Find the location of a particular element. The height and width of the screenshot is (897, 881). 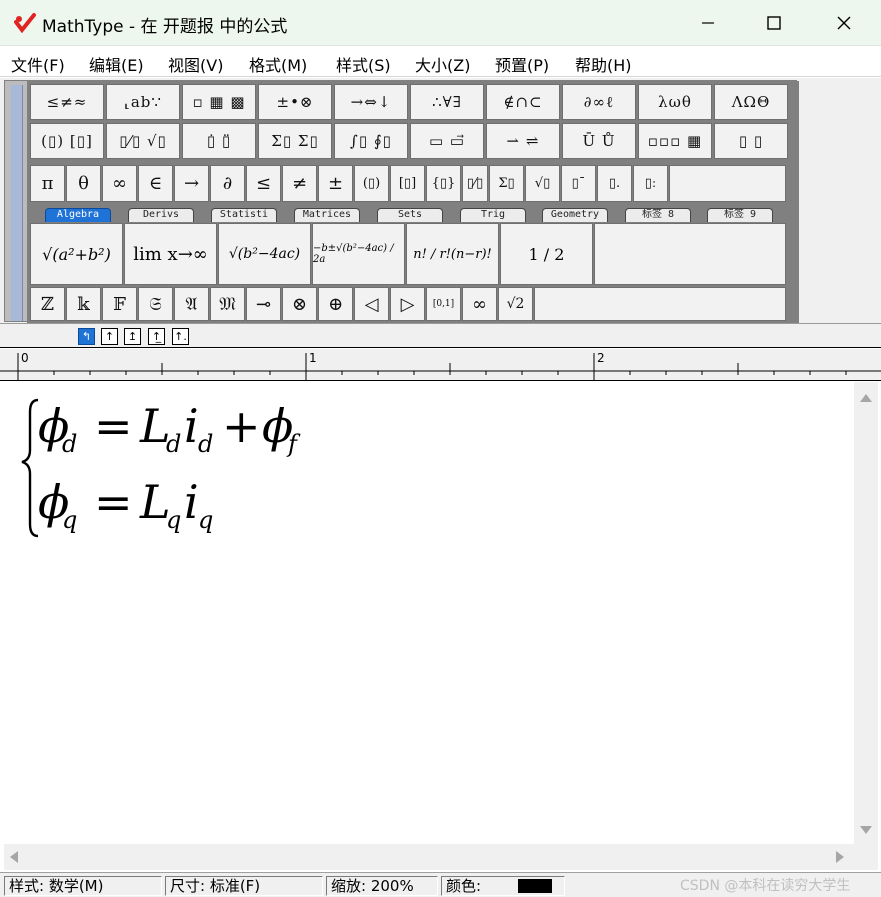

palette-subscripts: ▯̇ ▯̈ is located at coordinates (219, 141).